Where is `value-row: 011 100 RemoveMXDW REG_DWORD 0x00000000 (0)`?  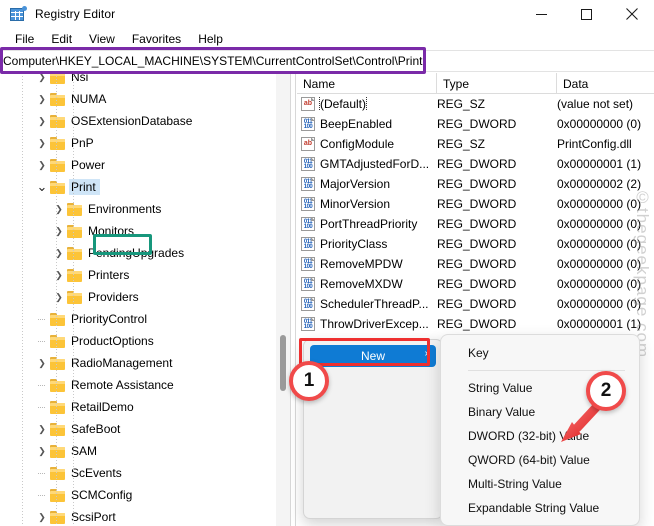
value-row: 011 100 RemoveMXDW REG_DWORD 0x00000000 (0) is located at coordinates (475, 284).